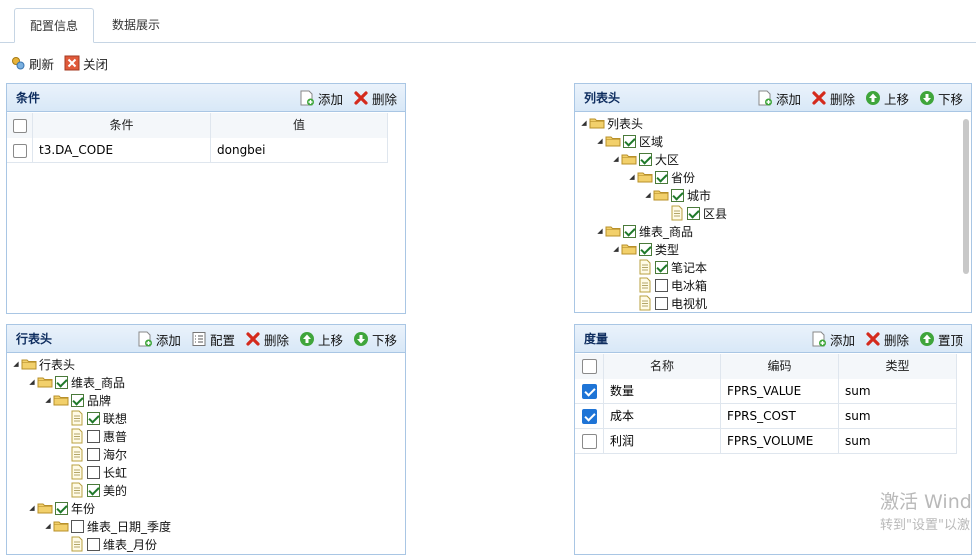  Describe the element at coordinates (72, 63) in the screenshot. I see `close-icon` at that location.